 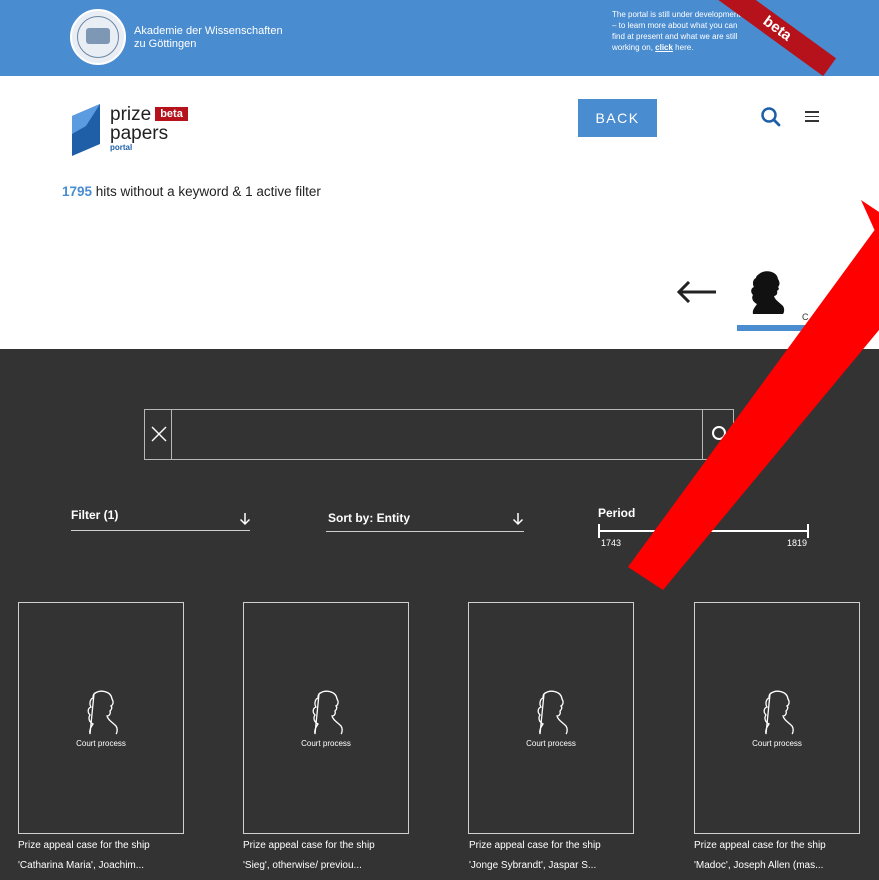 What do you see at coordinates (121, 147) in the screenshot?
I see `logo-word-portal: portal` at bounding box center [121, 147].